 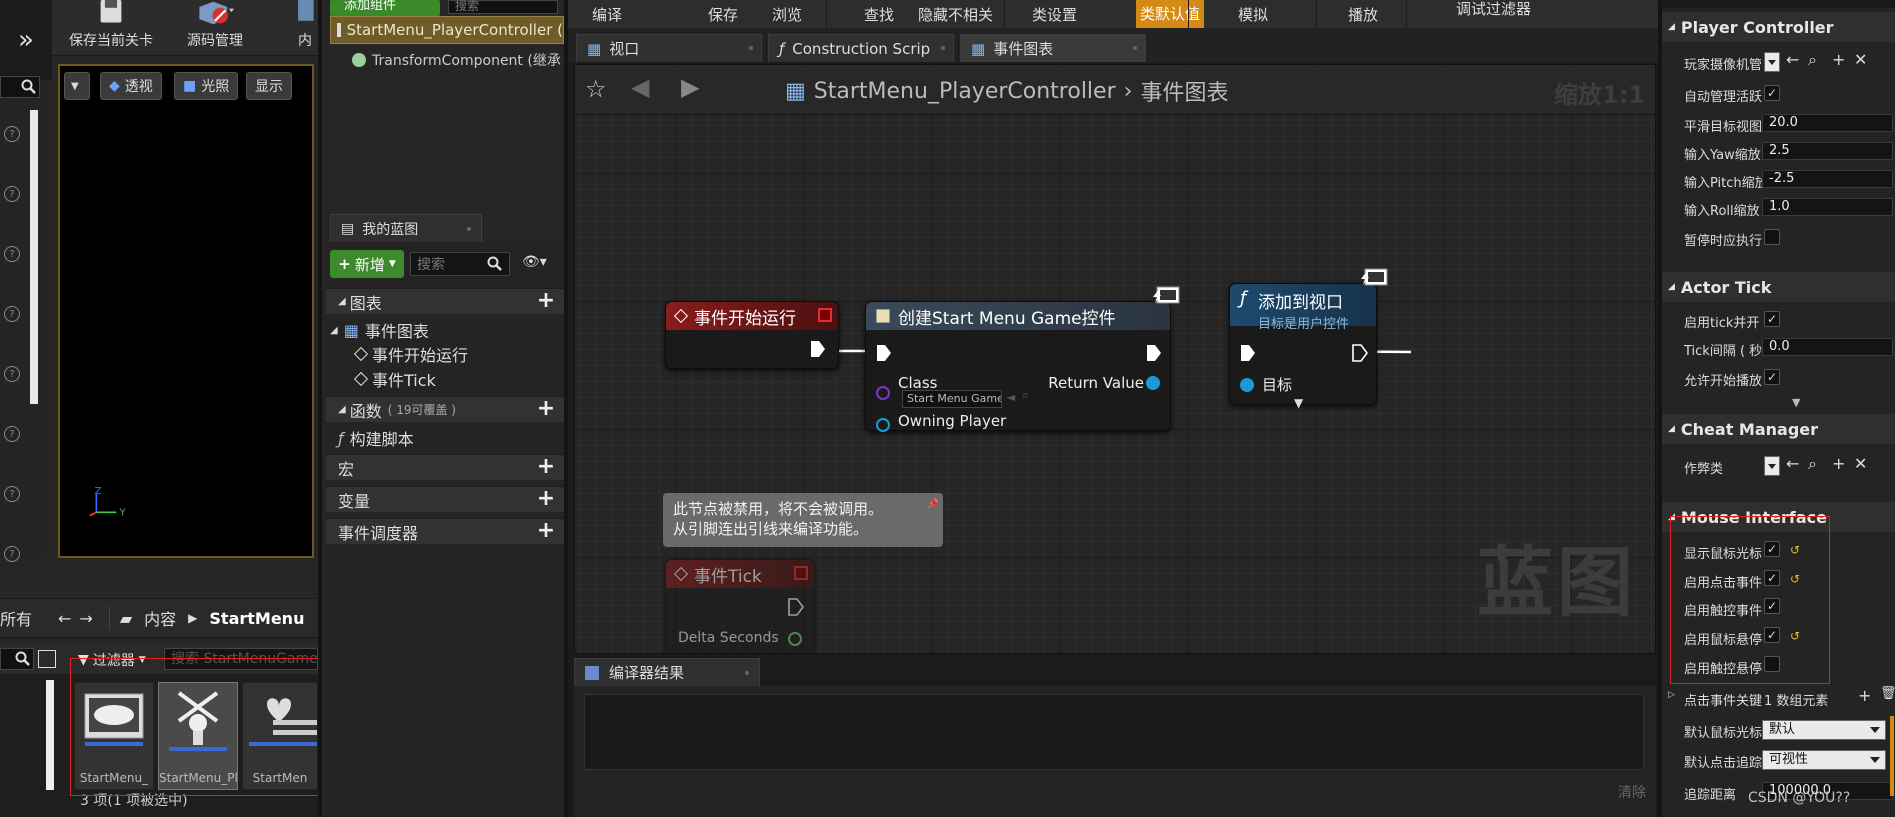 What do you see at coordinates (1303, 346) in the screenshot?
I see `node-add-to-viewport: ƒ 添加到视口 目标是用户控件 目标 ▼` at bounding box center [1303, 346].